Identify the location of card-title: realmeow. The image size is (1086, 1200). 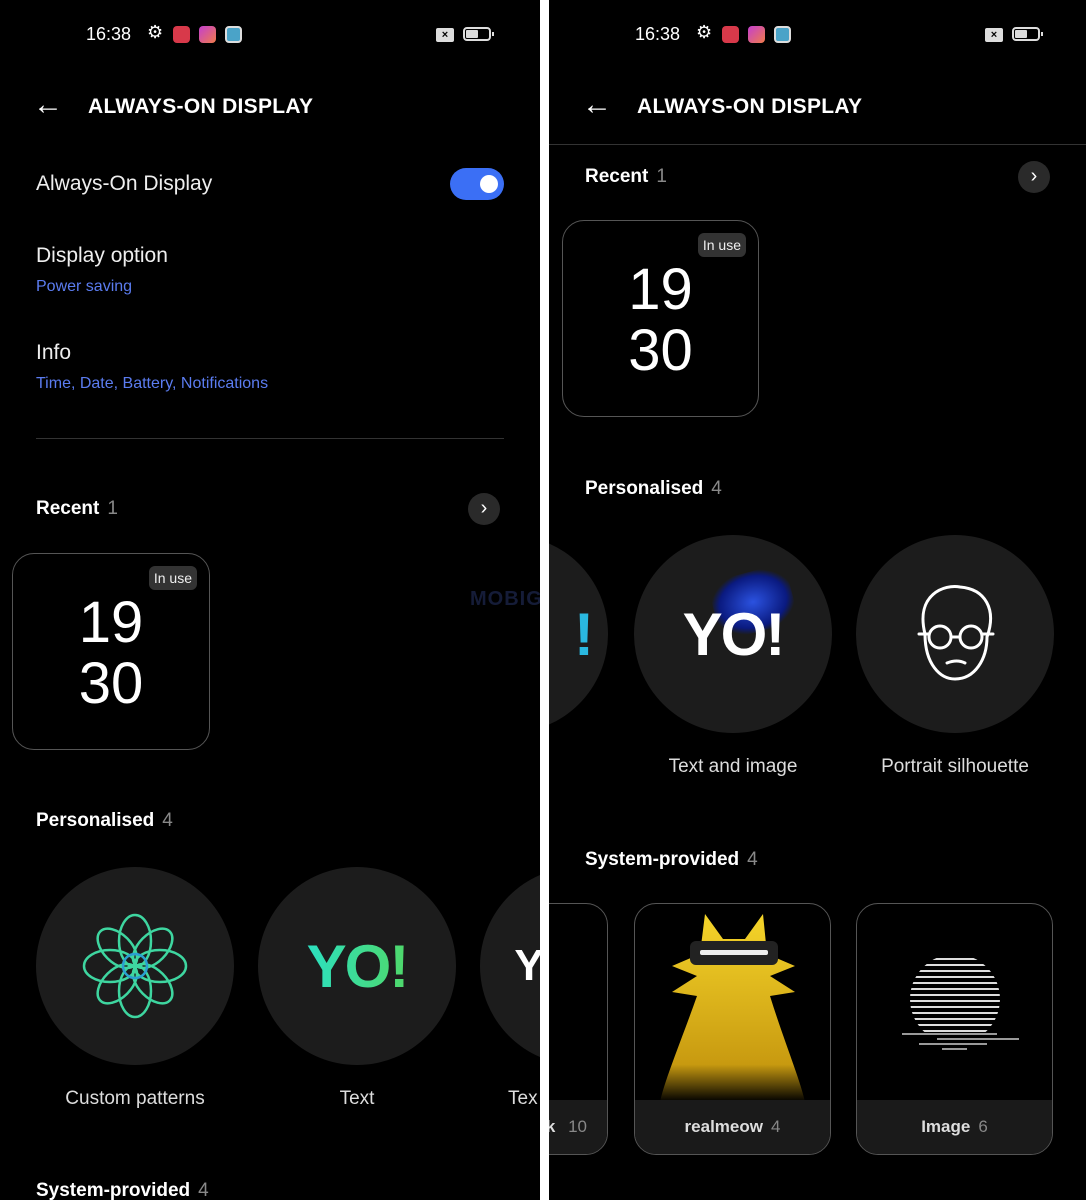
(723, 1126).